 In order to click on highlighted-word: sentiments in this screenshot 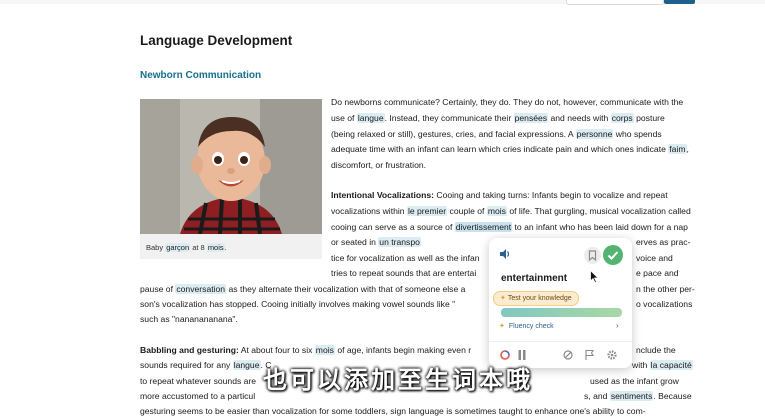, I will do `click(631, 396)`.